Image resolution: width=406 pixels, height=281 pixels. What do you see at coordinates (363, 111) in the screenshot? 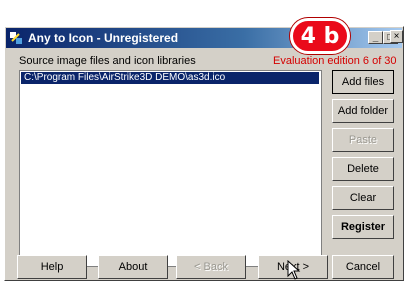
I see `add-folder-button: Add folder` at bounding box center [363, 111].